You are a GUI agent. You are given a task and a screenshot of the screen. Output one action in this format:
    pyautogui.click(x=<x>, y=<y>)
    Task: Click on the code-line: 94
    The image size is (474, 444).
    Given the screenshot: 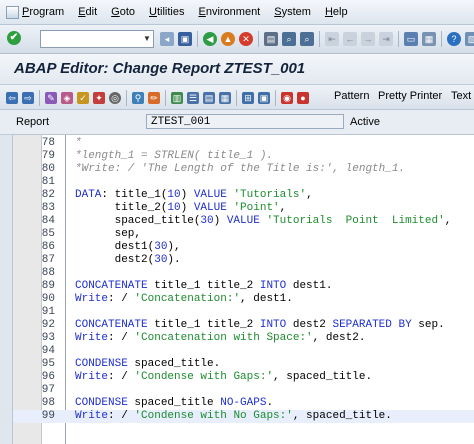 What is the action you would take?
    pyautogui.click(x=243, y=351)
    